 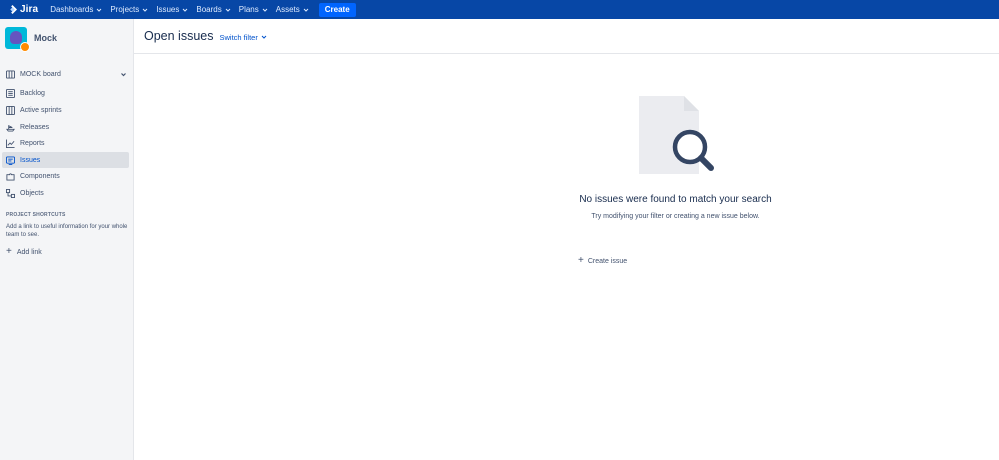 What do you see at coordinates (30, 160) in the screenshot?
I see `sidebar-item-label: Issues` at bounding box center [30, 160].